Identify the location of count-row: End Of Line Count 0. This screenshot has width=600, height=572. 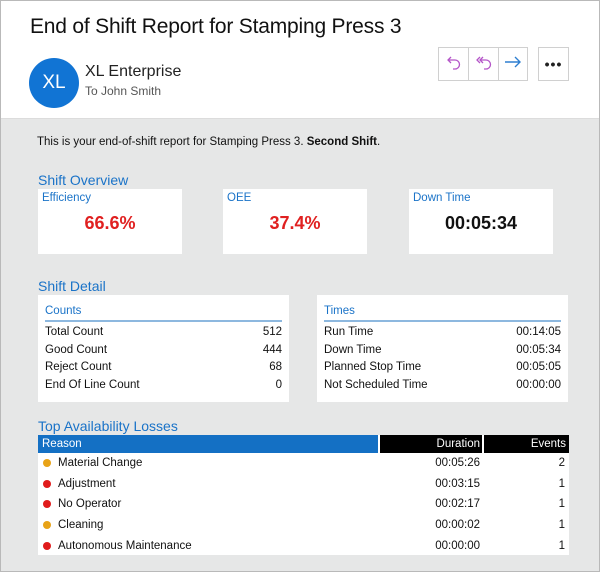
(163, 386).